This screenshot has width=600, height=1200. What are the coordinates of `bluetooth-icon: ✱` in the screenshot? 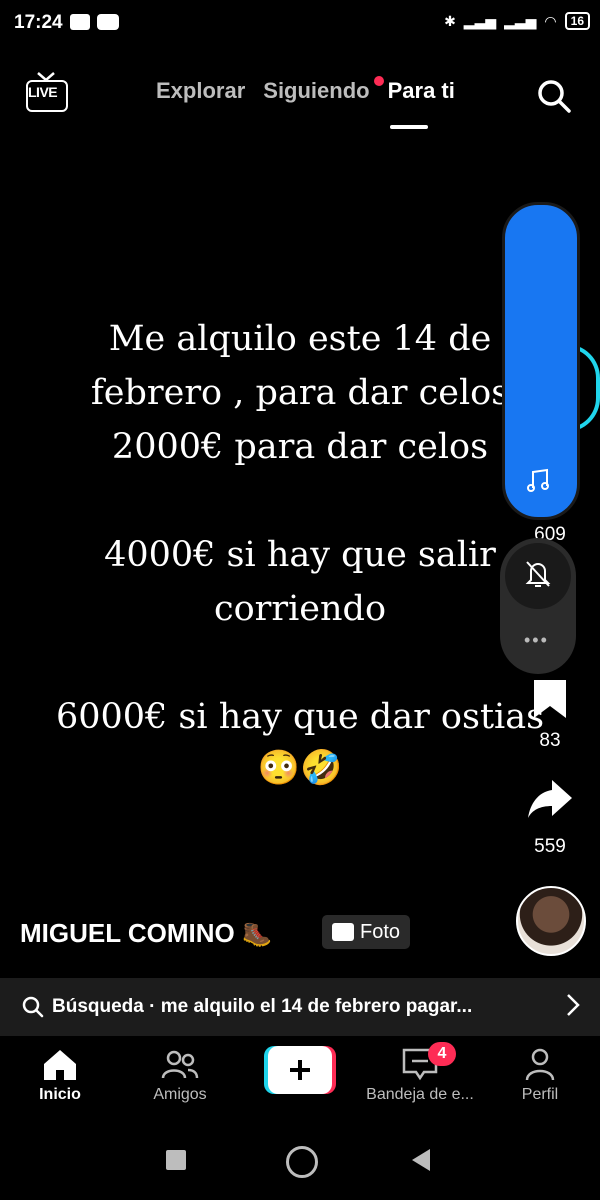 It's located at (450, 20).